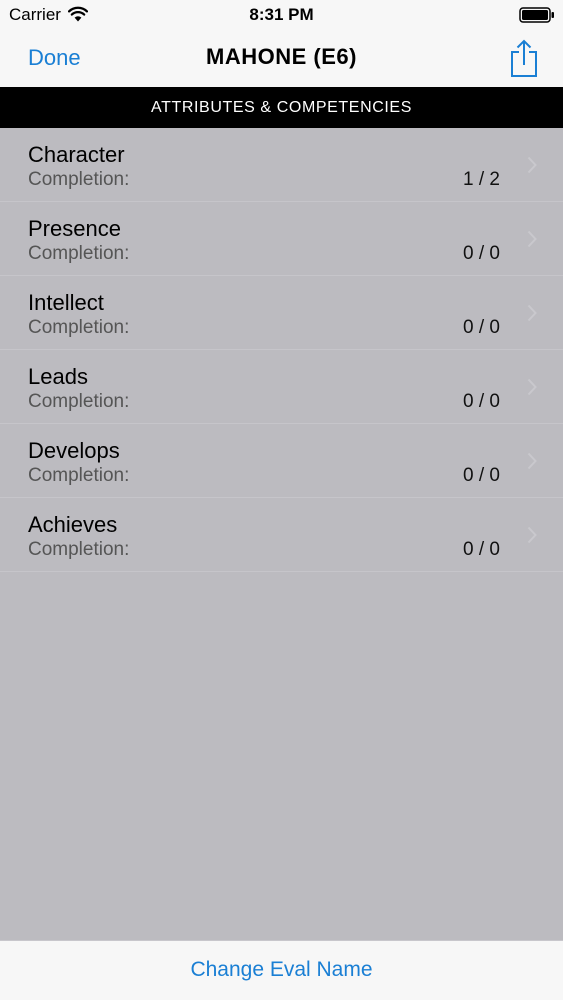 The height and width of the screenshot is (1000, 563). Describe the element at coordinates (66, 302) in the screenshot. I see `row-title: Intellect` at that location.